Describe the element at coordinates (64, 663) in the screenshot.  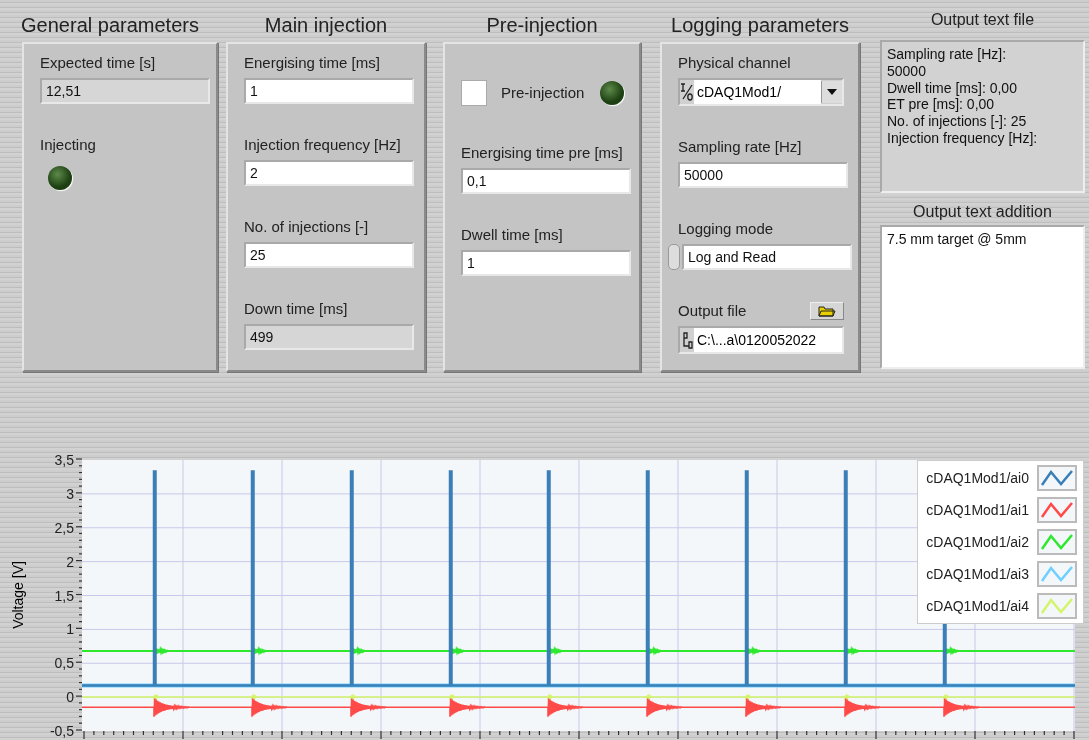
I see `tick-label: 0,5` at that location.